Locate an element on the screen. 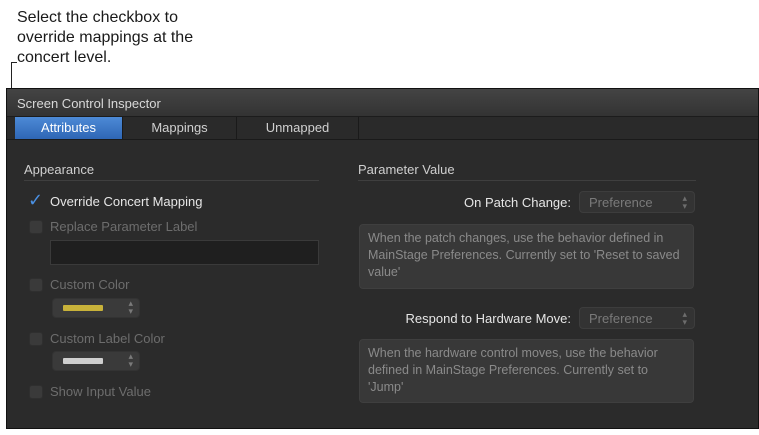 Image resolution: width=759 pixels, height=435 pixels. on-patch-change-value: Preference is located at coordinates (621, 202).